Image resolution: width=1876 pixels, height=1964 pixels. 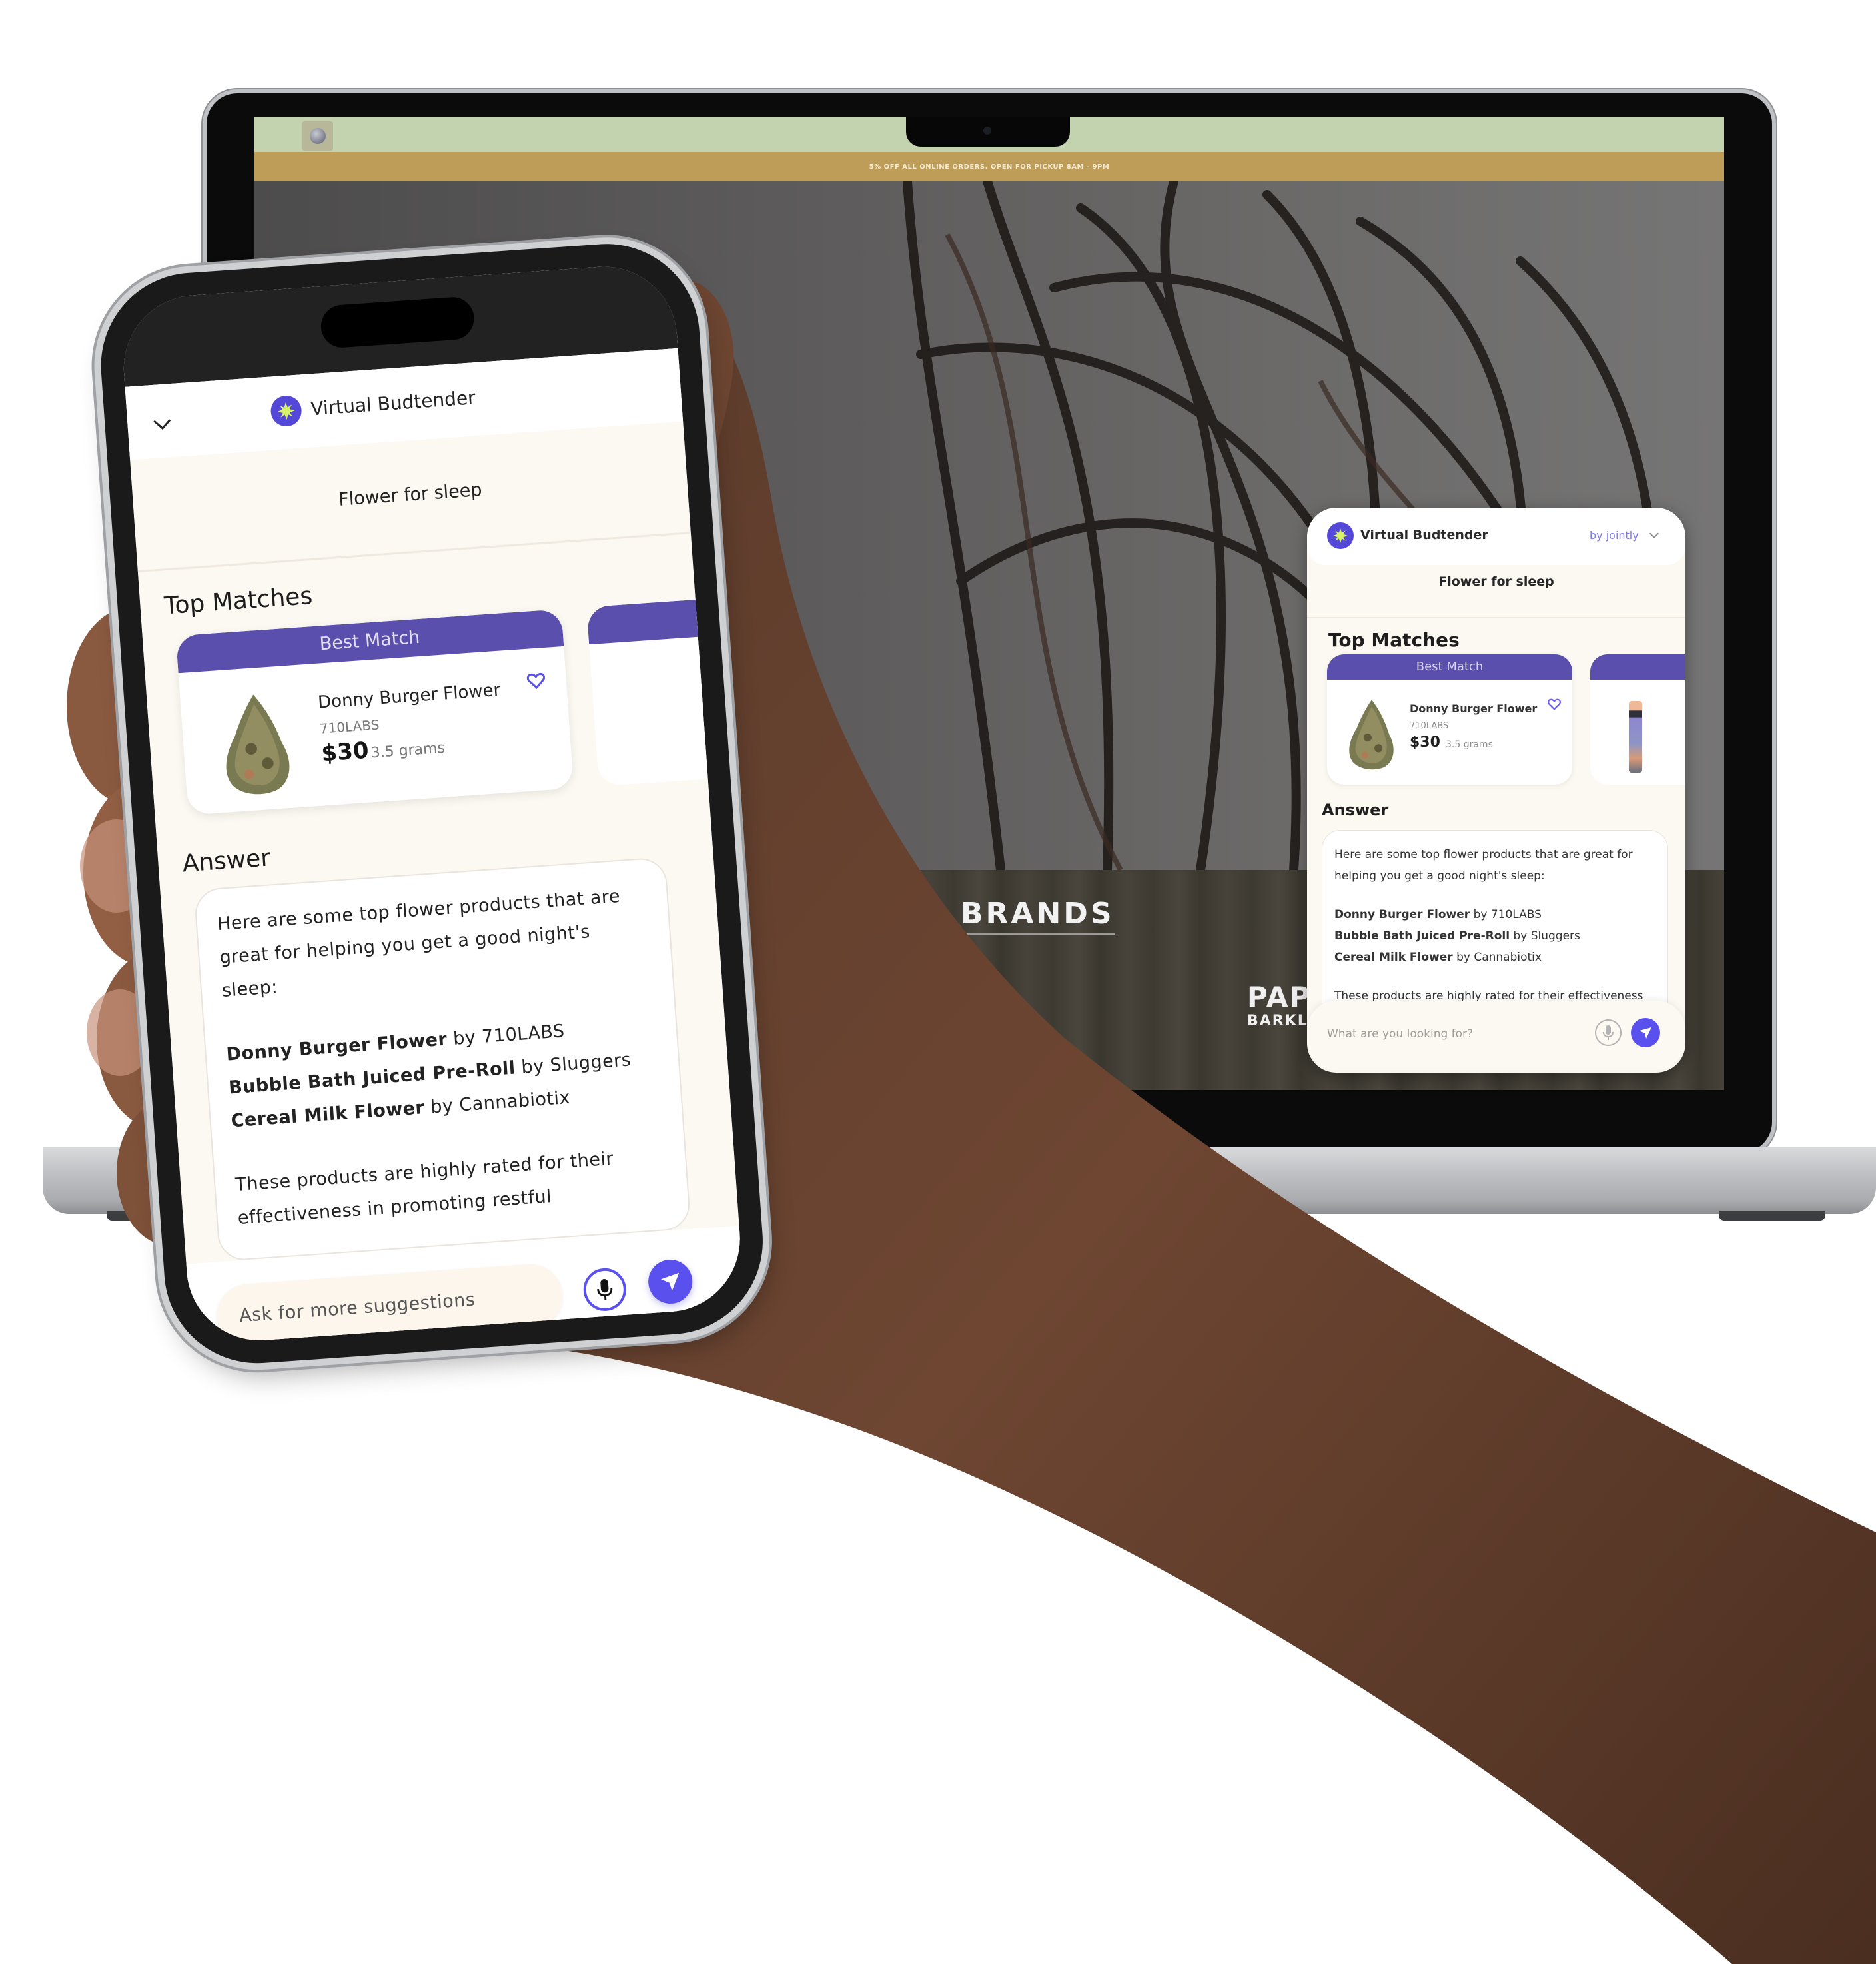 What do you see at coordinates (988, 132) in the screenshot?
I see `camera-notch` at bounding box center [988, 132].